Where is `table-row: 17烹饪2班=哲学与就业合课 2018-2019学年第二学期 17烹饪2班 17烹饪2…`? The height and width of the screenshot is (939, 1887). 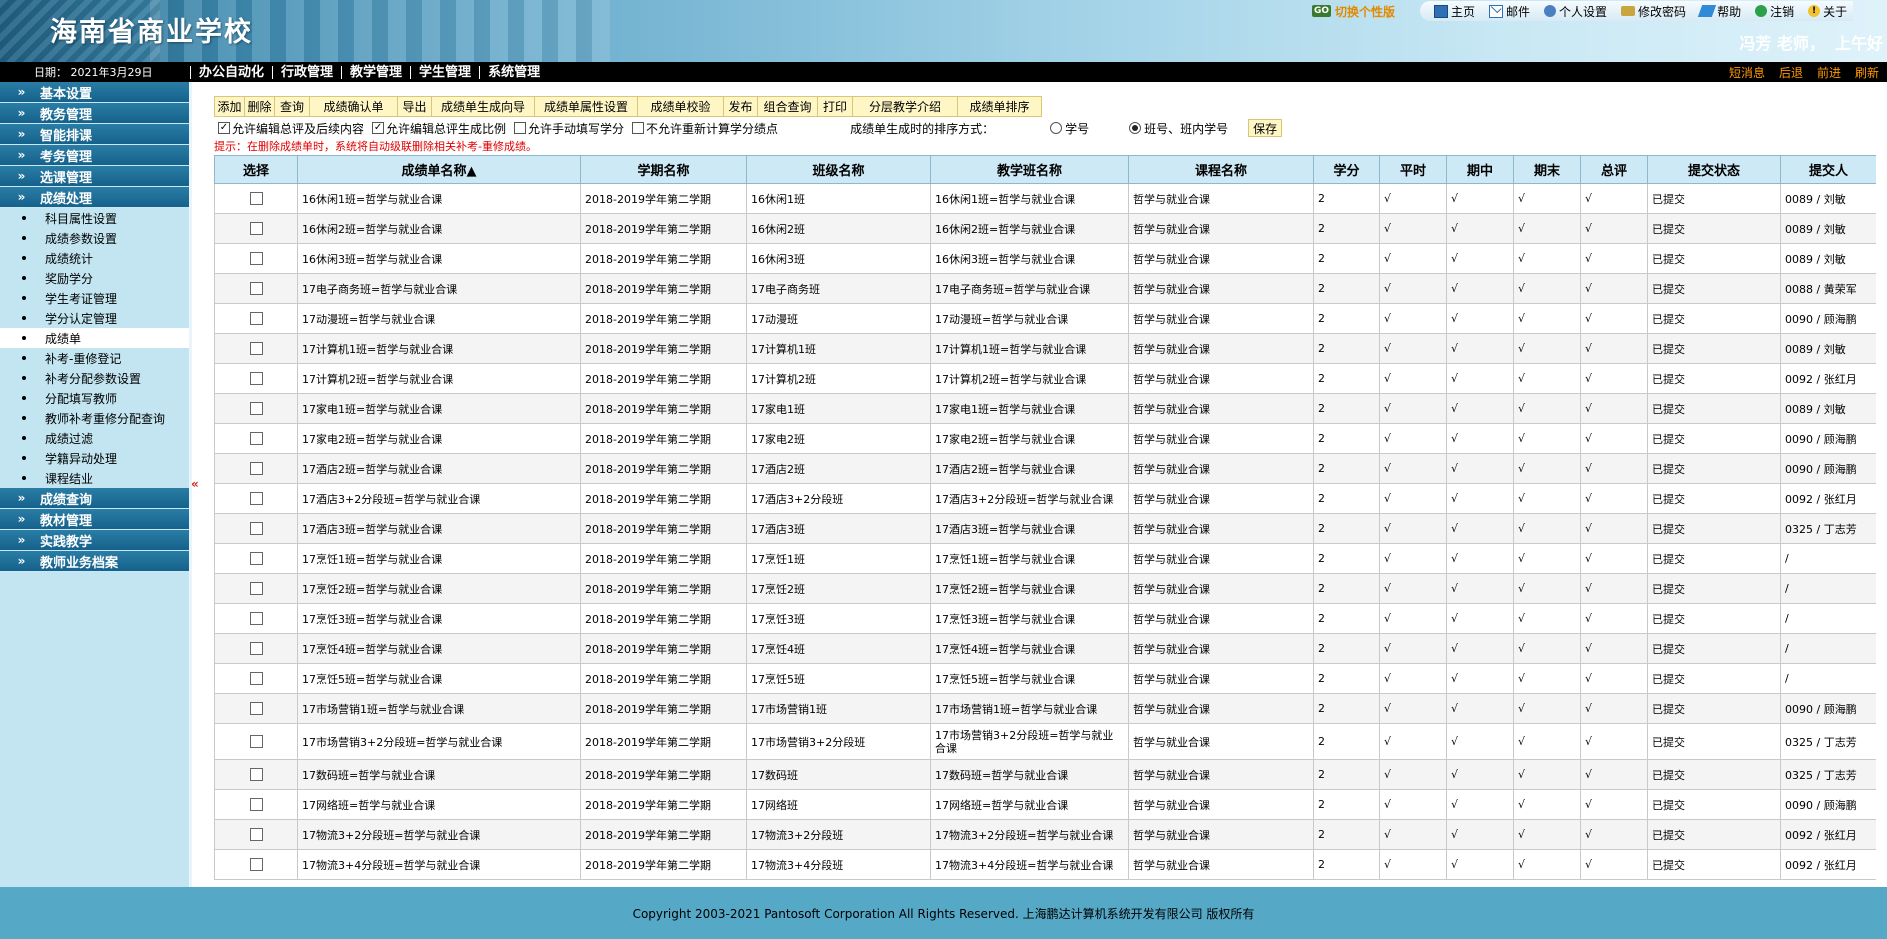
table-row: 17烹饪2班=哲学与就业合课 2018-2019学年第二学期 17烹饪2班 17烹饪2… is located at coordinates (1045, 588).